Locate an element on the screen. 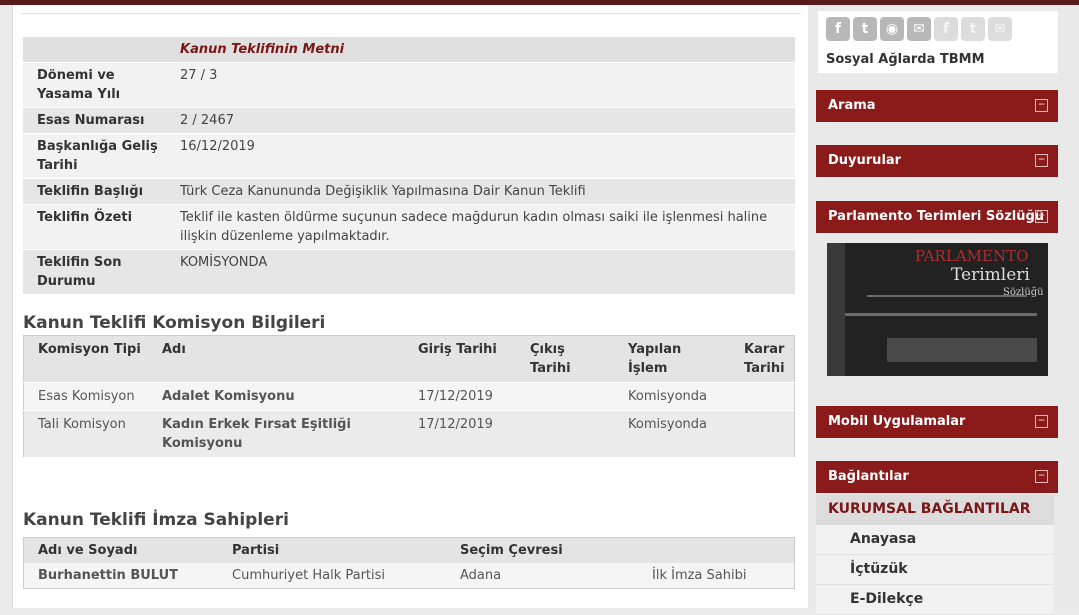  rss-icon: ◉ is located at coordinates (892, 29).